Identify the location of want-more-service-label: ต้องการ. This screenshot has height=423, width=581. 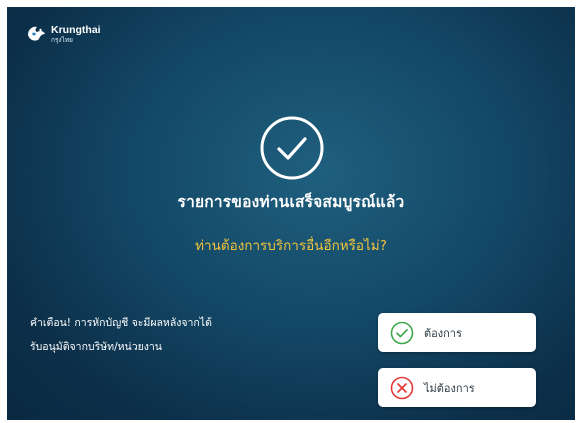
(443, 333).